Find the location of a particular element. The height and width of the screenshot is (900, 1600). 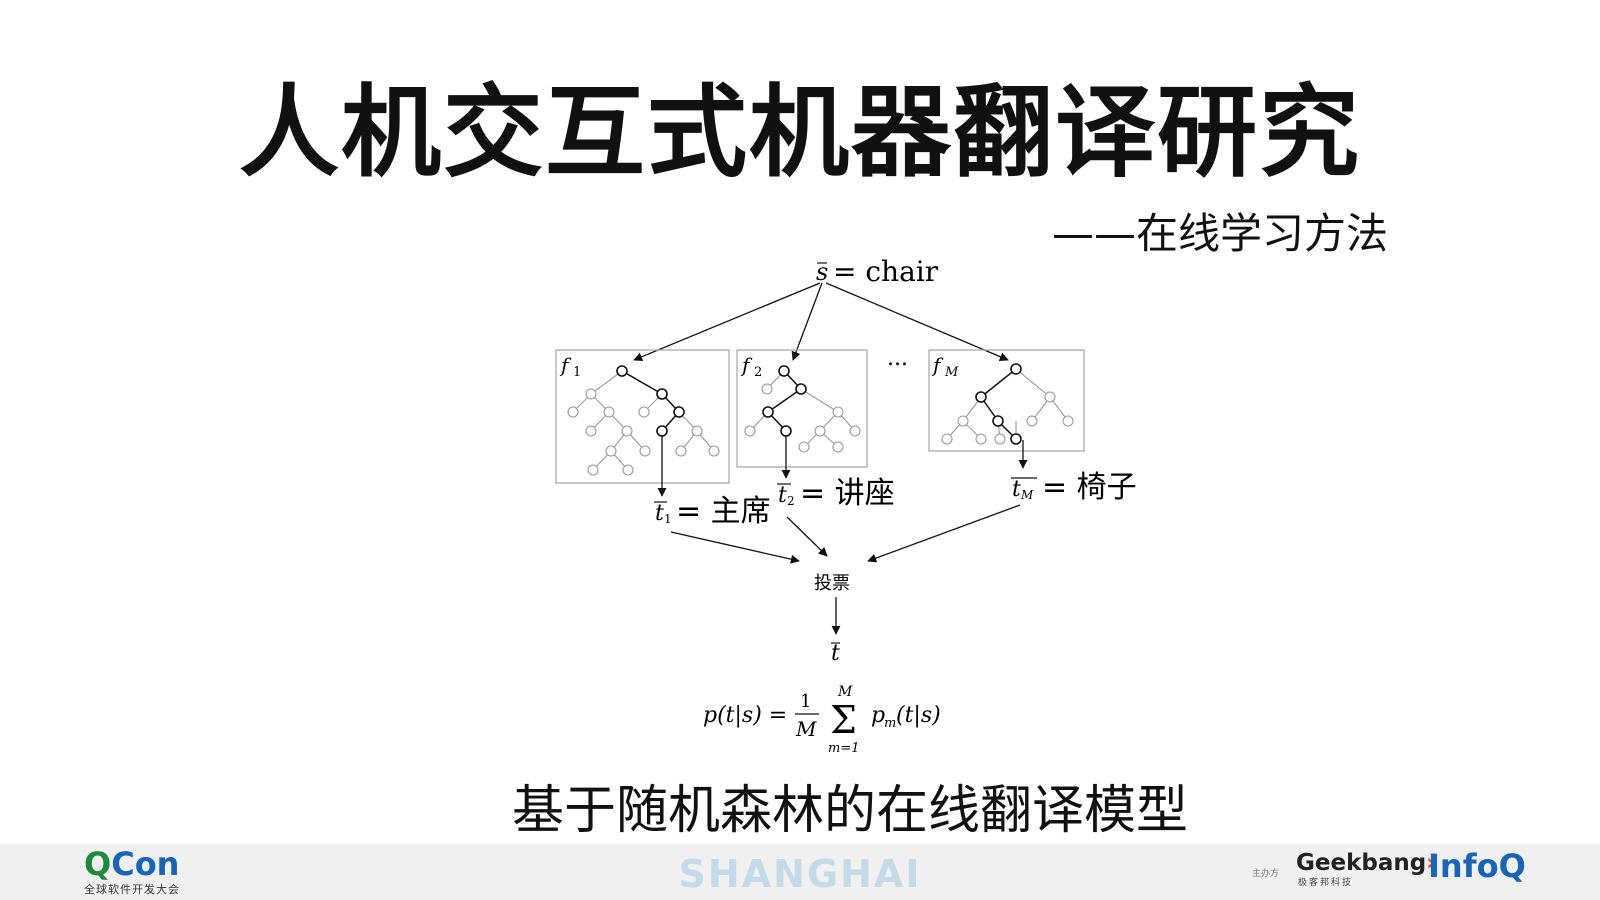

source-label: s = chair is located at coordinates (877, 271).